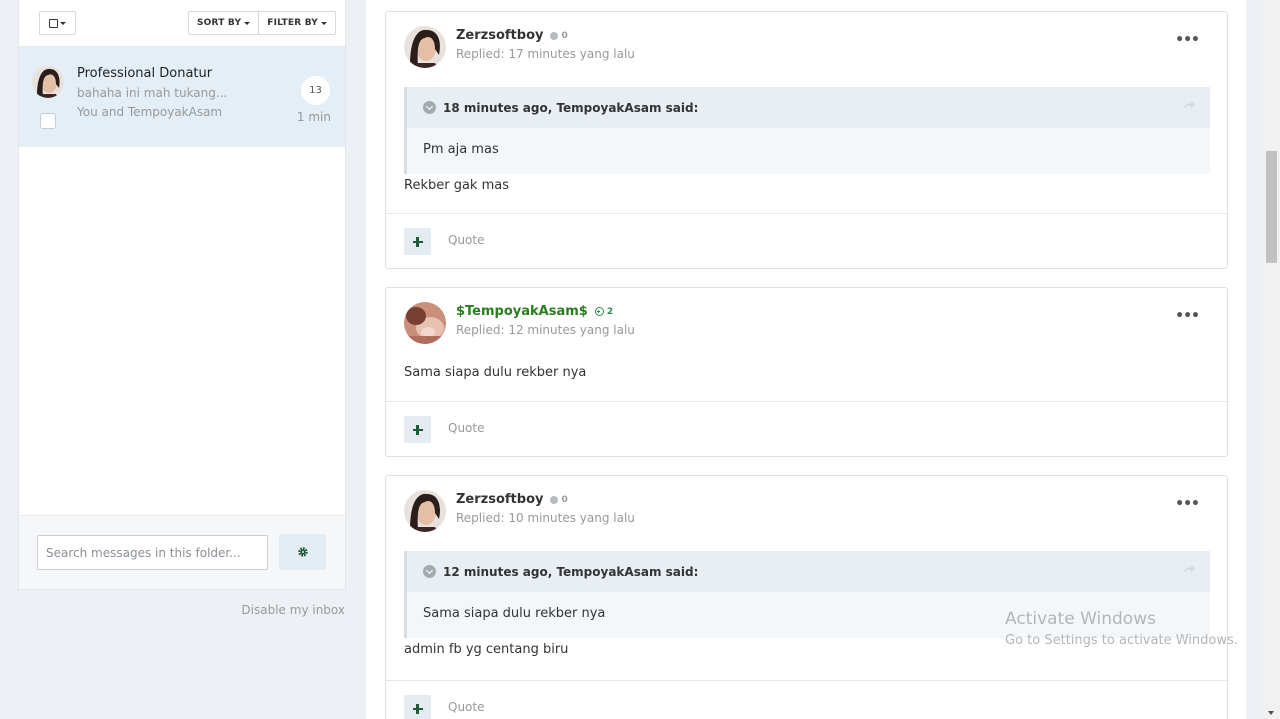  I want to click on scroll-down-arrow-icon, so click(1271, 713).